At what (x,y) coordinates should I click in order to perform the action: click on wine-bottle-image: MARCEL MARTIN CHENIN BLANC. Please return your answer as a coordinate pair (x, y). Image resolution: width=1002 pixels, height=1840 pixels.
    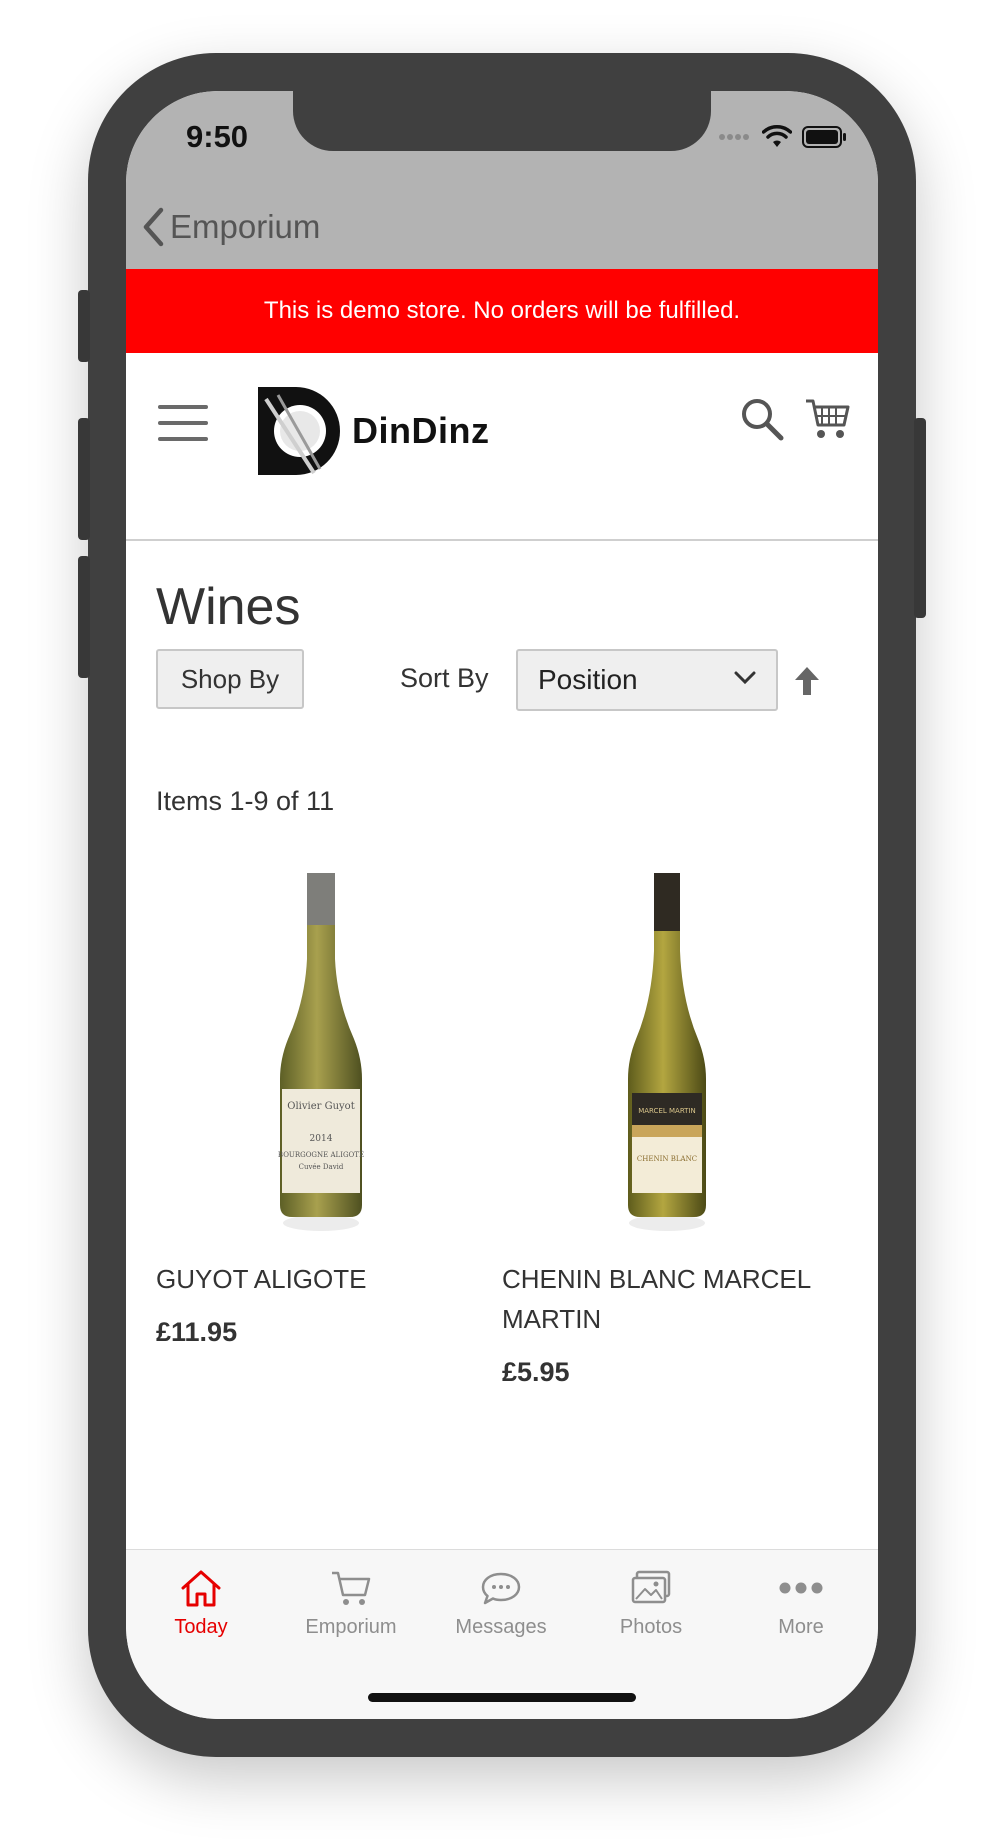
    Looking at the image, I should click on (667, 1052).